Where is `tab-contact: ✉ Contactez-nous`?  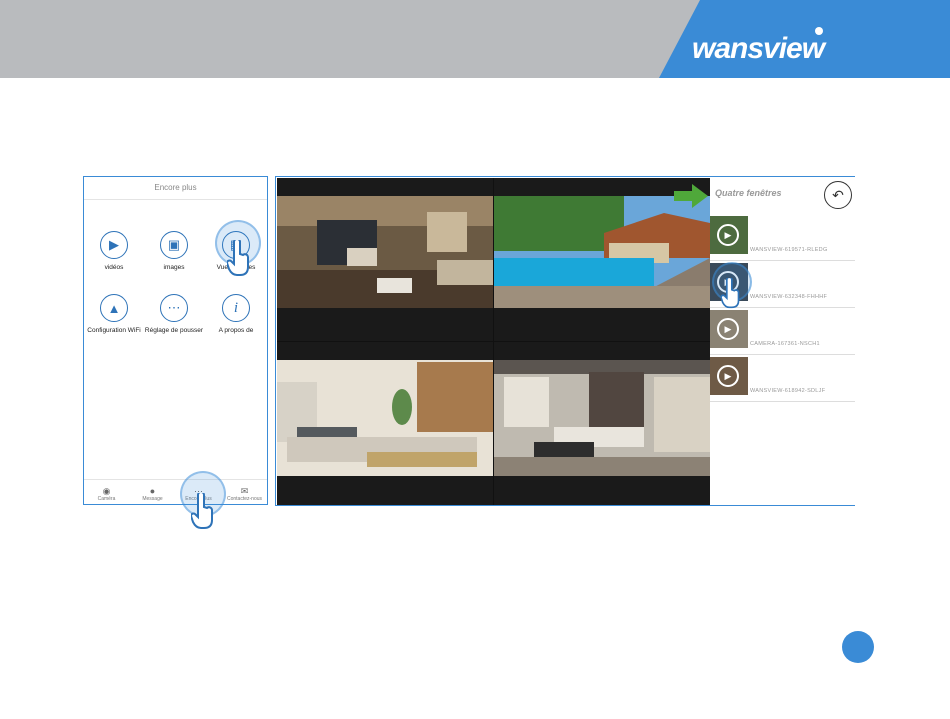
tab-contact: ✉ Contactez-nous is located at coordinates (244, 494).